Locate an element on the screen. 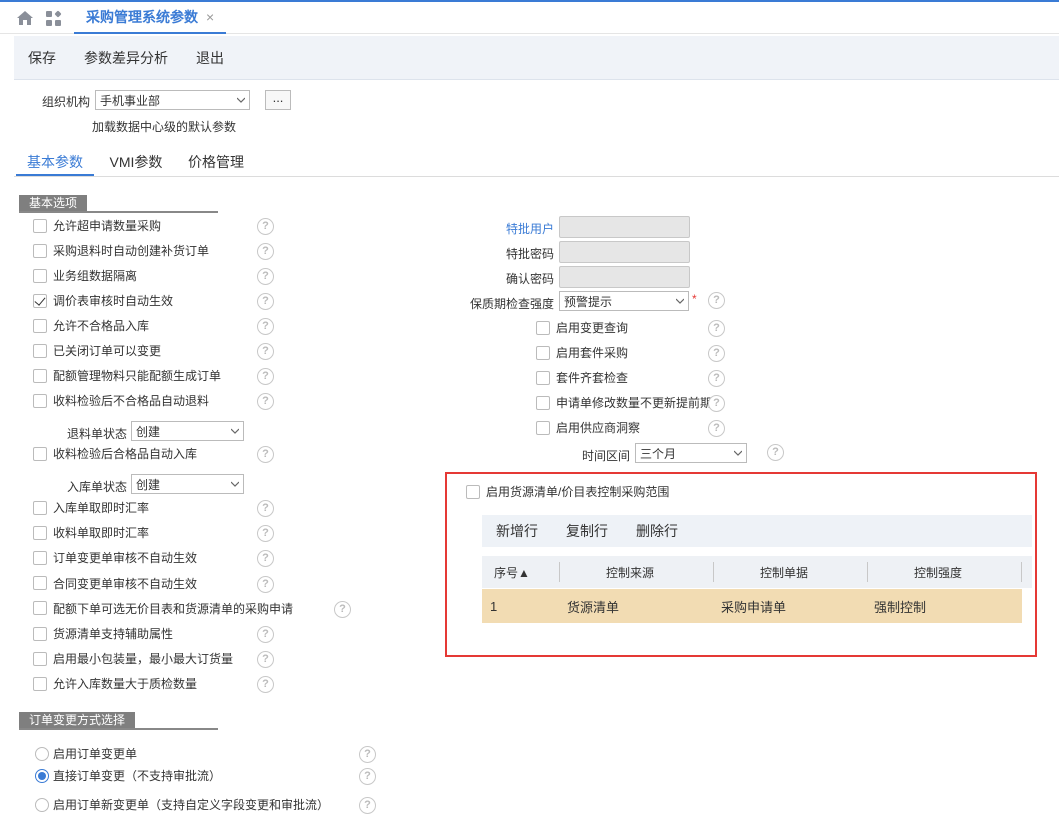 The image size is (1059, 823). option-l1-2: 业务组数据隔离 is located at coordinates (85, 275).